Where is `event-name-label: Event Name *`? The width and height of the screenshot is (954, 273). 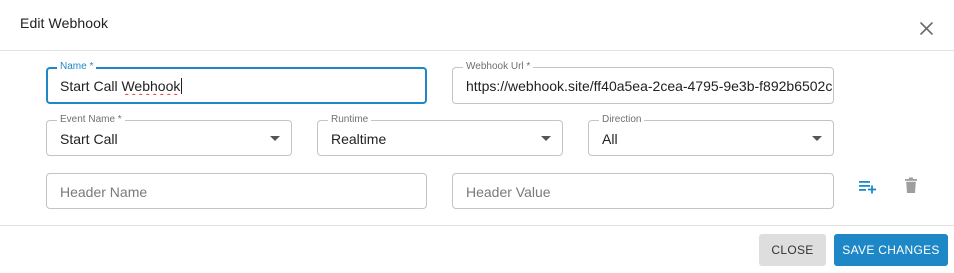
event-name-label: Event Name * is located at coordinates (91, 120).